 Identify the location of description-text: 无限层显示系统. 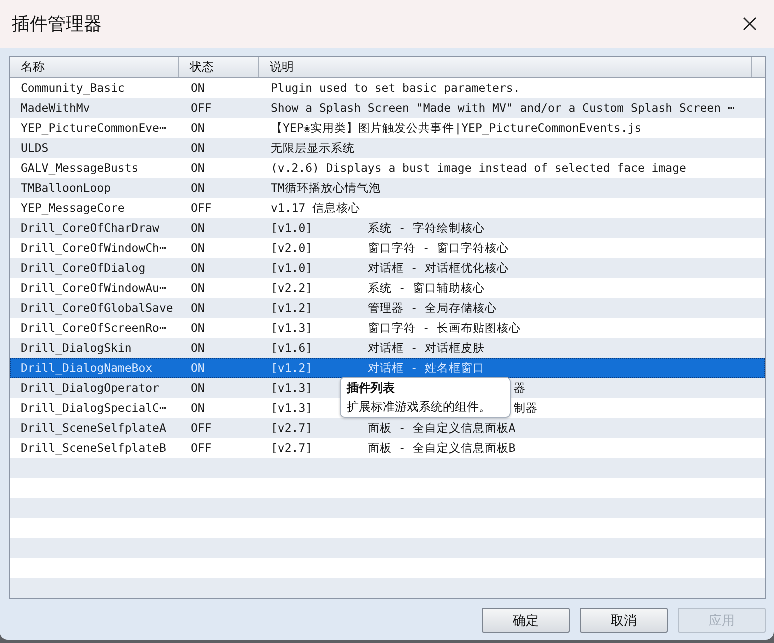
(313, 148).